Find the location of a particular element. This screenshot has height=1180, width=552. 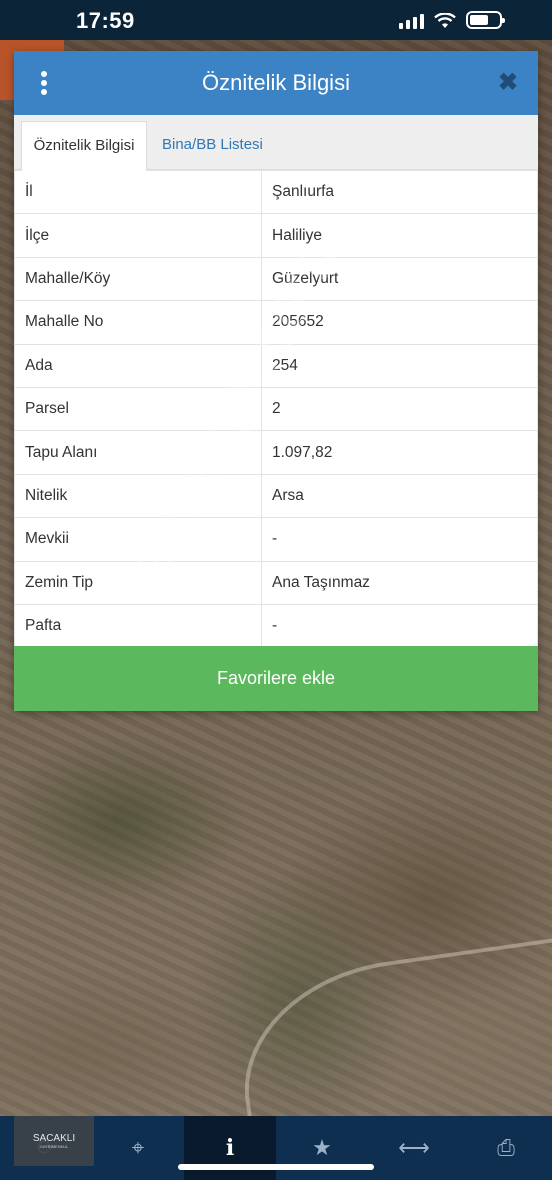

attribute-value: Arsa is located at coordinates (399, 496).